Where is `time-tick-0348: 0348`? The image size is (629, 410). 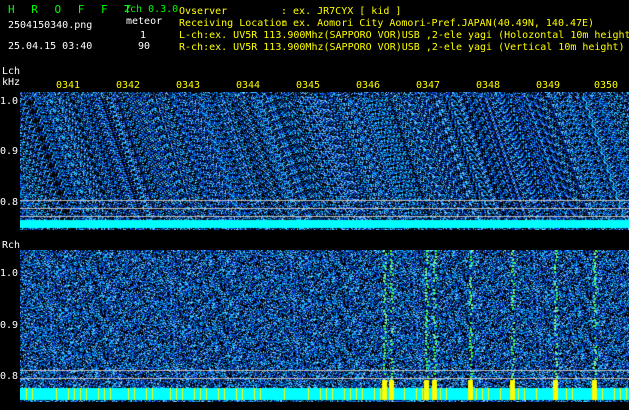 time-tick-0348: 0348 is located at coordinates (488, 85).